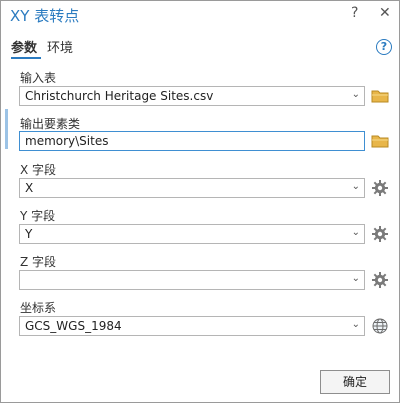 This screenshot has height=403, width=400. I want to click on coord-system-label: 坐标系, so click(38, 308).